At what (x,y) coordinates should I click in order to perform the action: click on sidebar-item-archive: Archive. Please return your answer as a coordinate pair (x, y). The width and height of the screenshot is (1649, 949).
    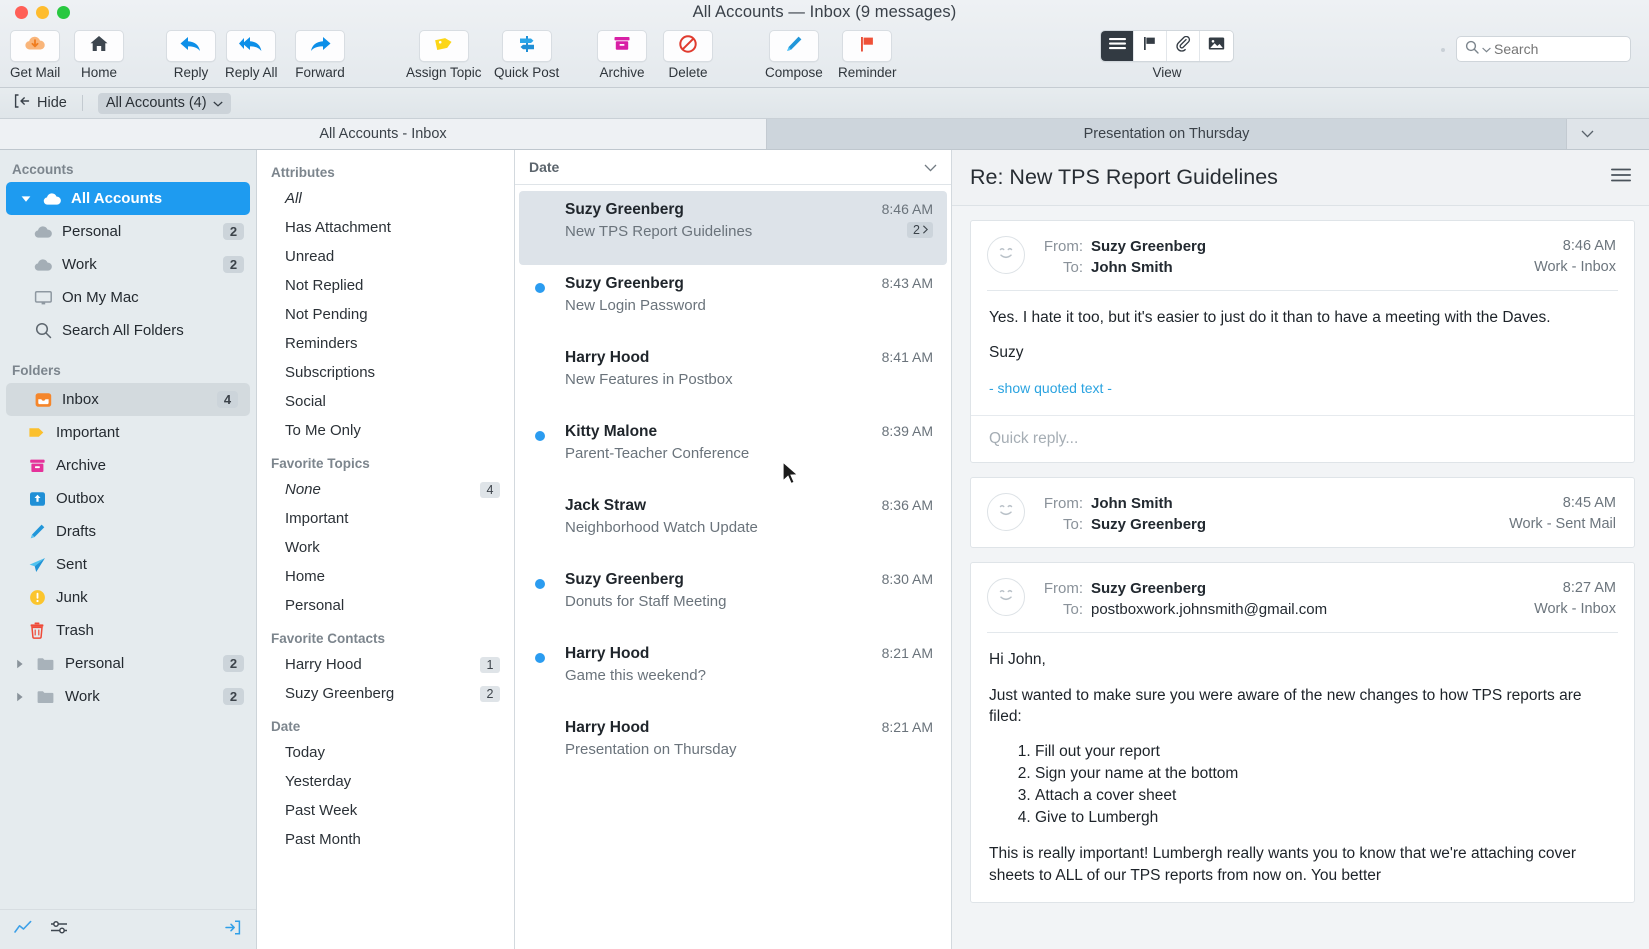
    Looking at the image, I should click on (128, 465).